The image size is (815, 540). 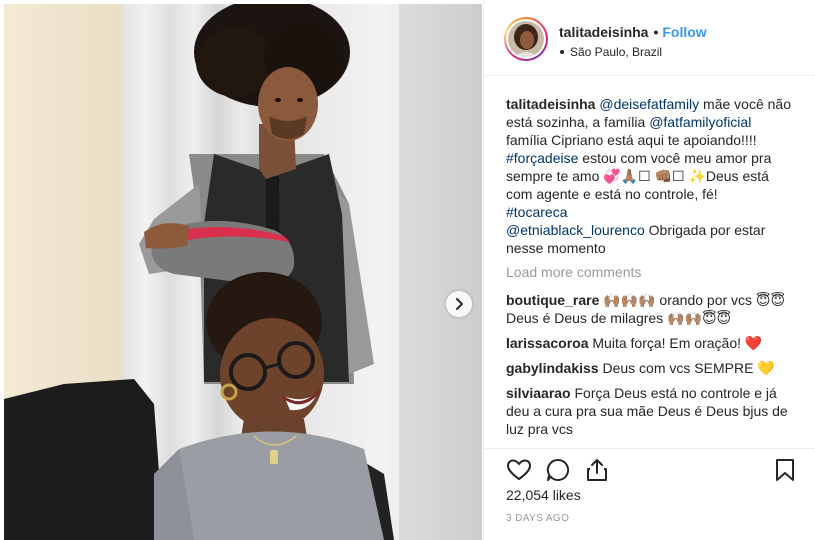 I want to click on hashtag-link: #forçadeise, so click(x=542, y=158).